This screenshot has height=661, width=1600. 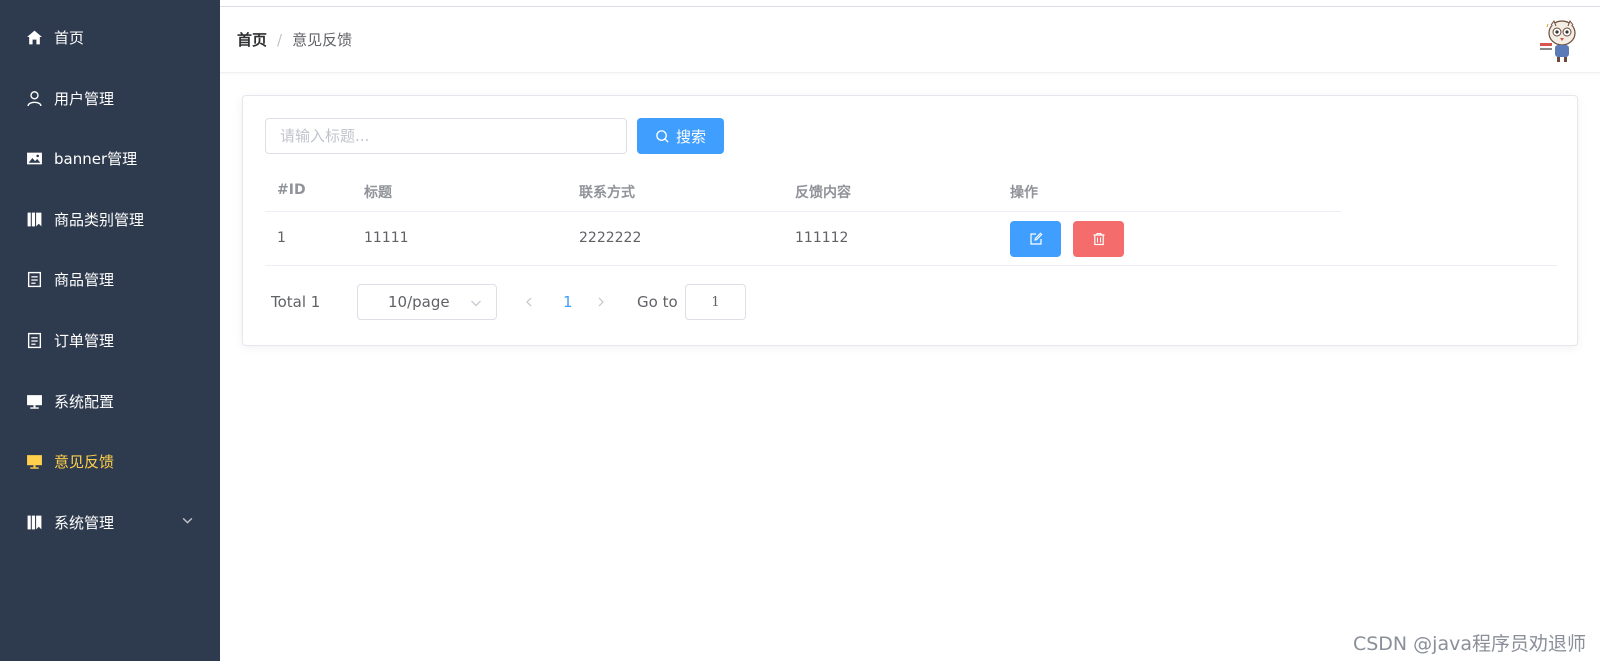 What do you see at coordinates (610, 238) in the screenshot?
I see `cell-contact: 2222222` at bounding box center [610, 238].